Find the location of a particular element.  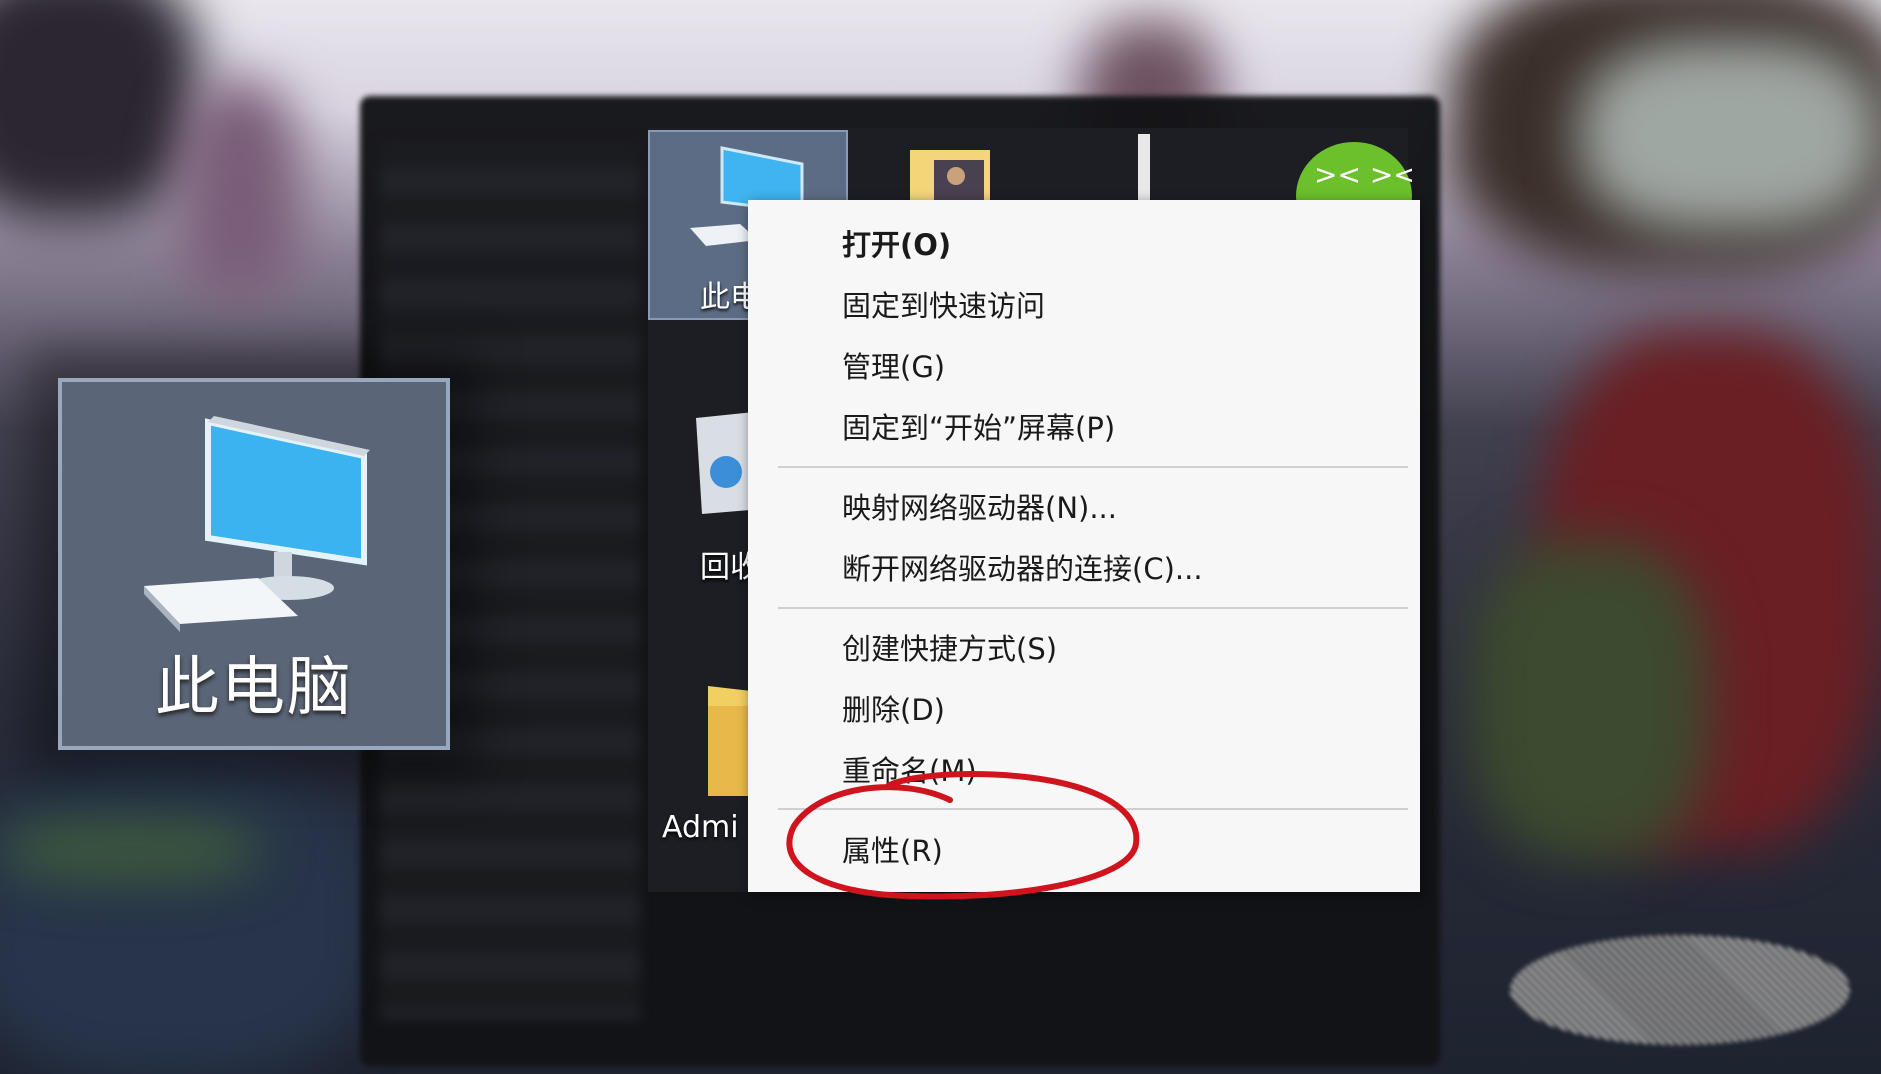

photo-folder-icon is located at coordinates (950, 177).